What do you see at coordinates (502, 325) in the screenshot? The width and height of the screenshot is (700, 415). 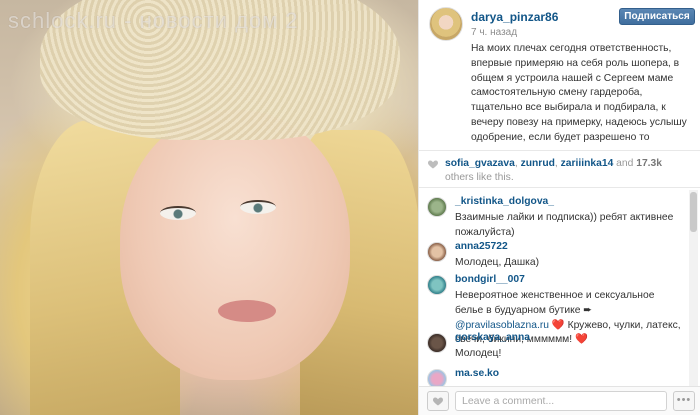 I see `comment-mention-link: @pravilasoblazna.ru` at bounding box center [502, 325].